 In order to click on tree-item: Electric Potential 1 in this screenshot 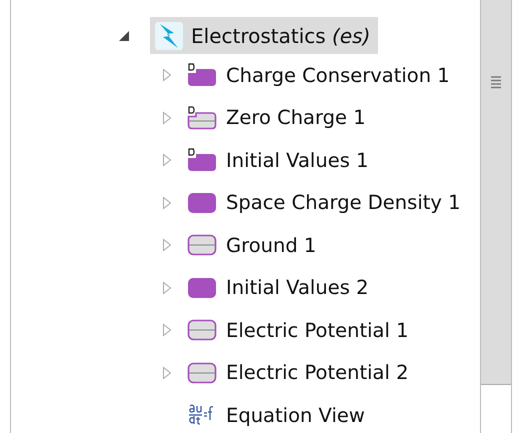, I will do `click(298, 330)`.